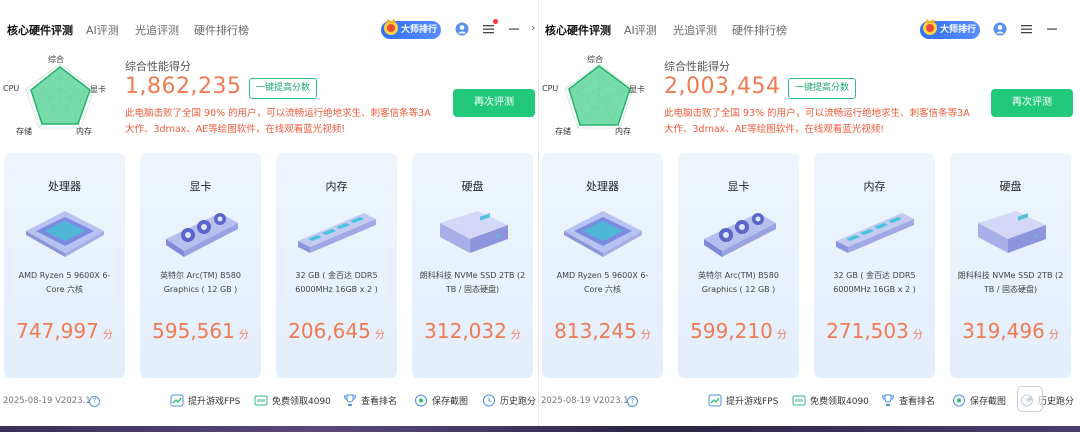  Describe the element at coordinates (301, 402) in the screenshot. I see `free-4090-label: 免费领取4090` at that location.